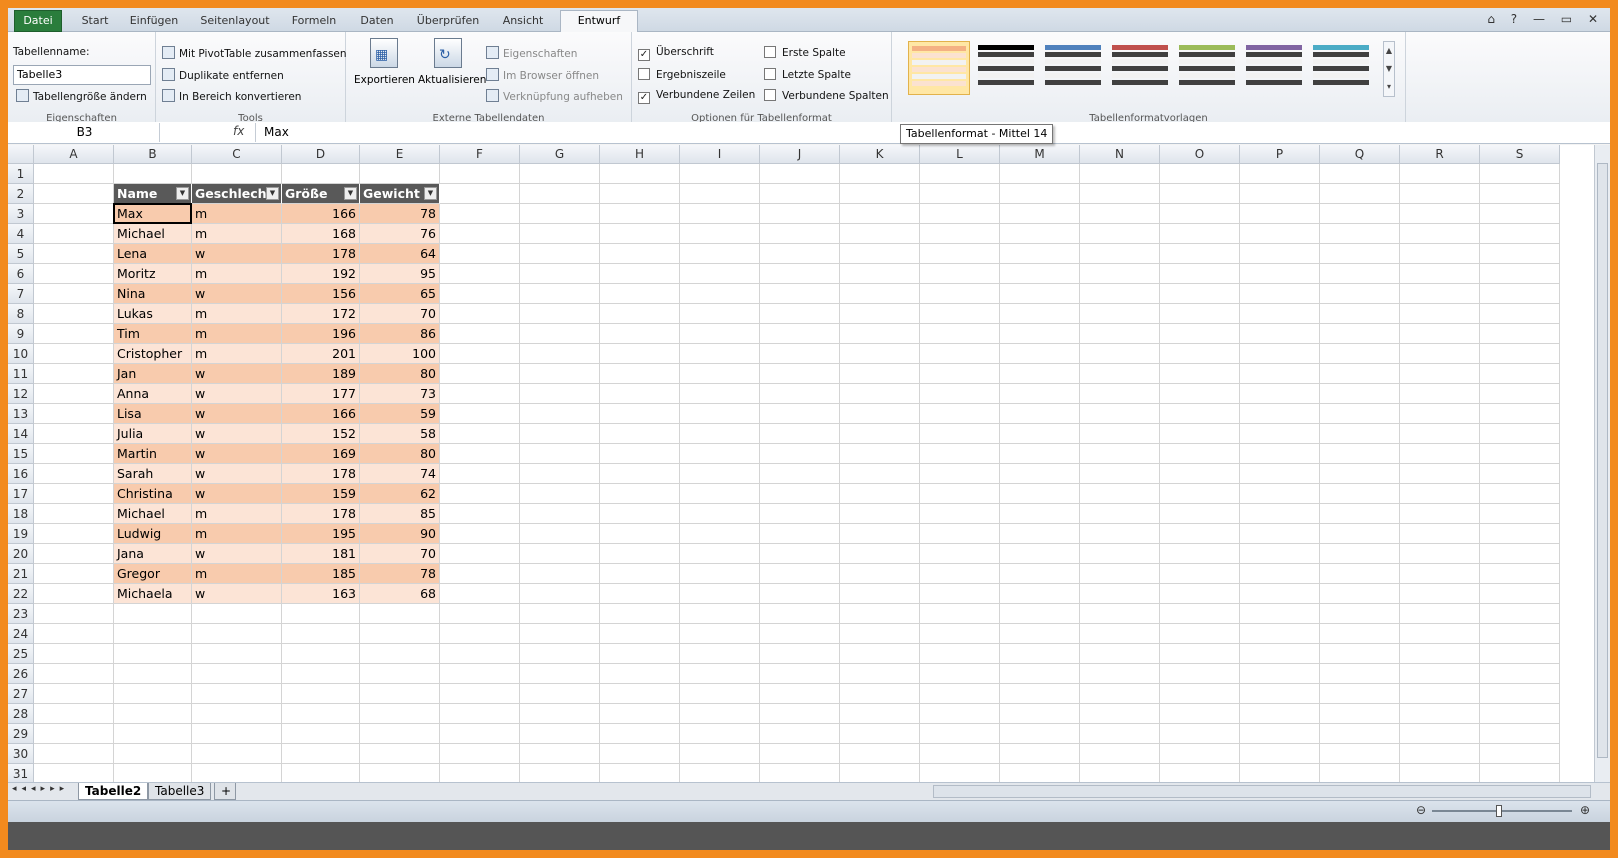 The height and width of the screenshot is (858, 1618). What do you see at coordinates (180, 791) in the screenshot?
I see `sheet-tab-tabelle3: Tabelle3` at bounding box center [180, 791].